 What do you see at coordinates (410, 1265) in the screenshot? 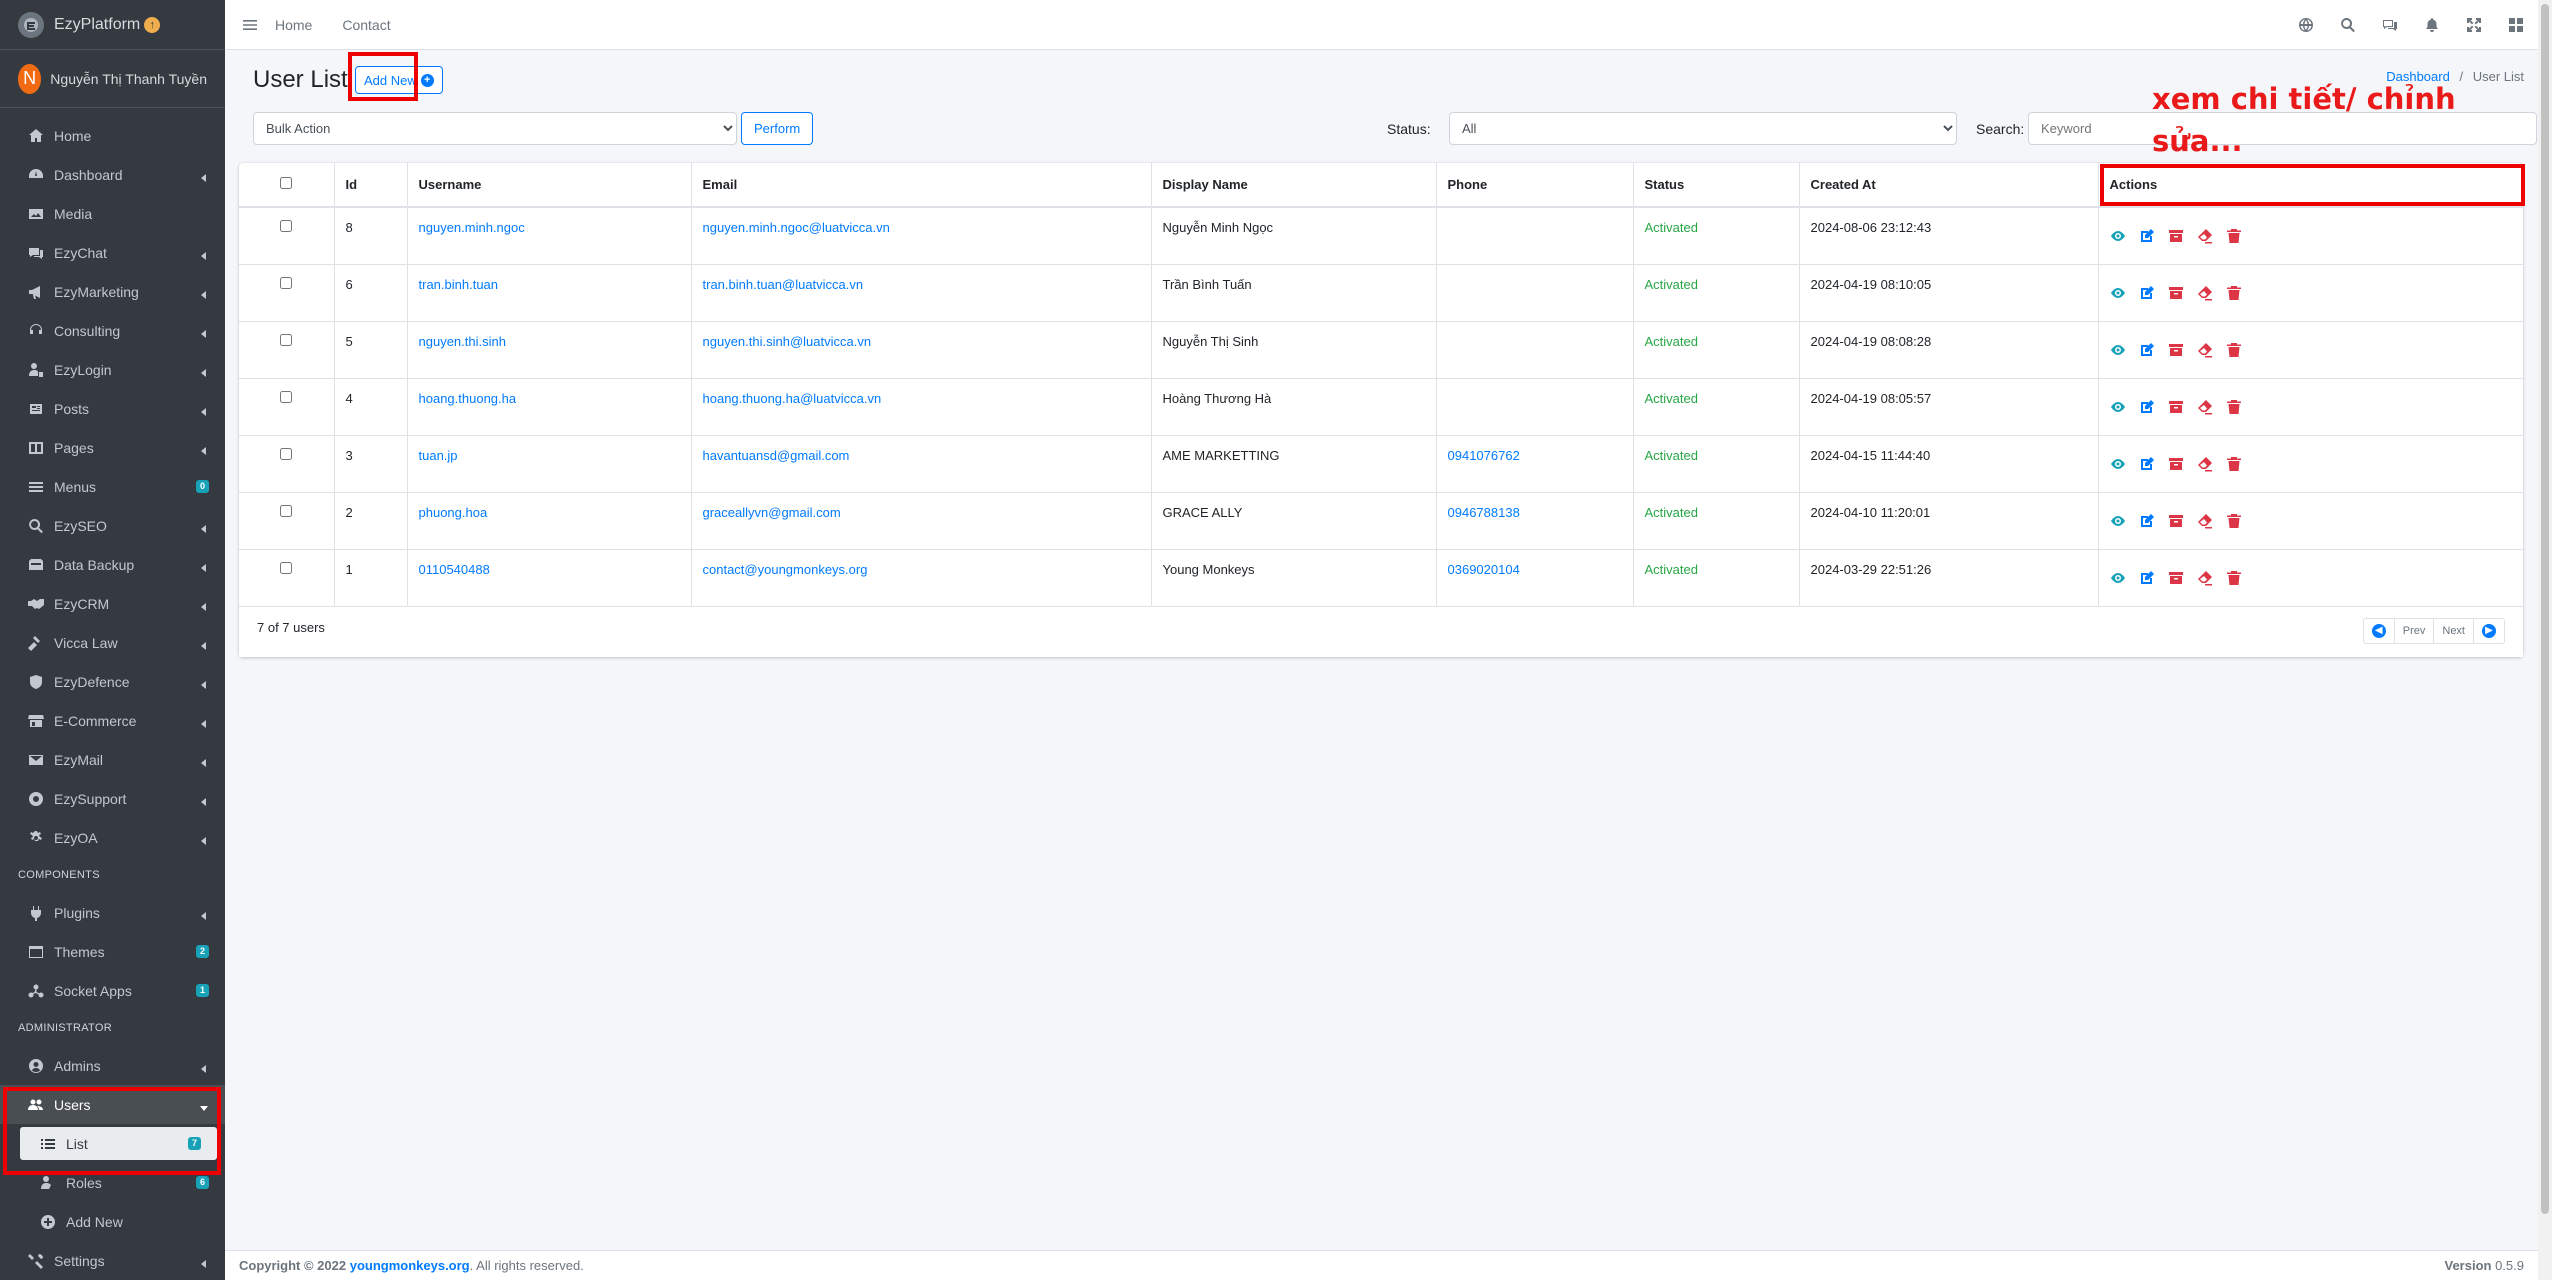
I see `footer-link: youngmonkeys.org` at bounding box center [410, 1265].